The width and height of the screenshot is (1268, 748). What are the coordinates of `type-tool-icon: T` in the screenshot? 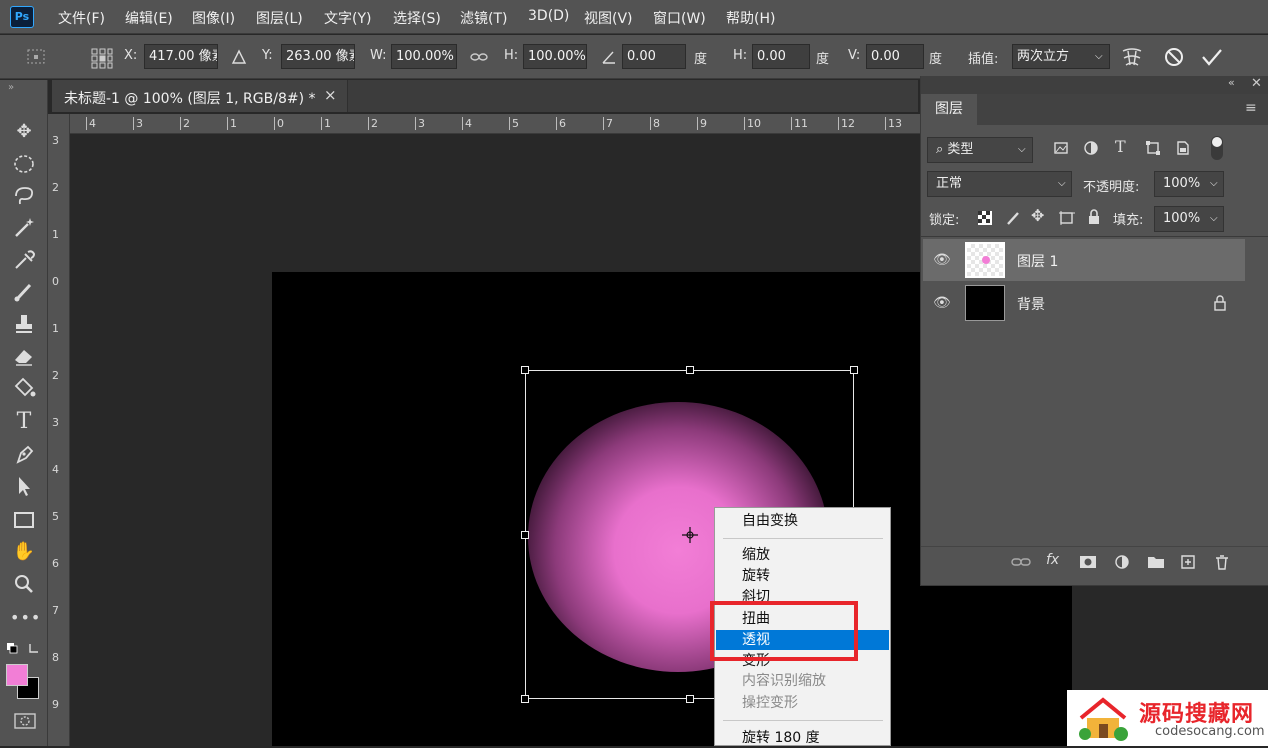 It's located at (24, 422).